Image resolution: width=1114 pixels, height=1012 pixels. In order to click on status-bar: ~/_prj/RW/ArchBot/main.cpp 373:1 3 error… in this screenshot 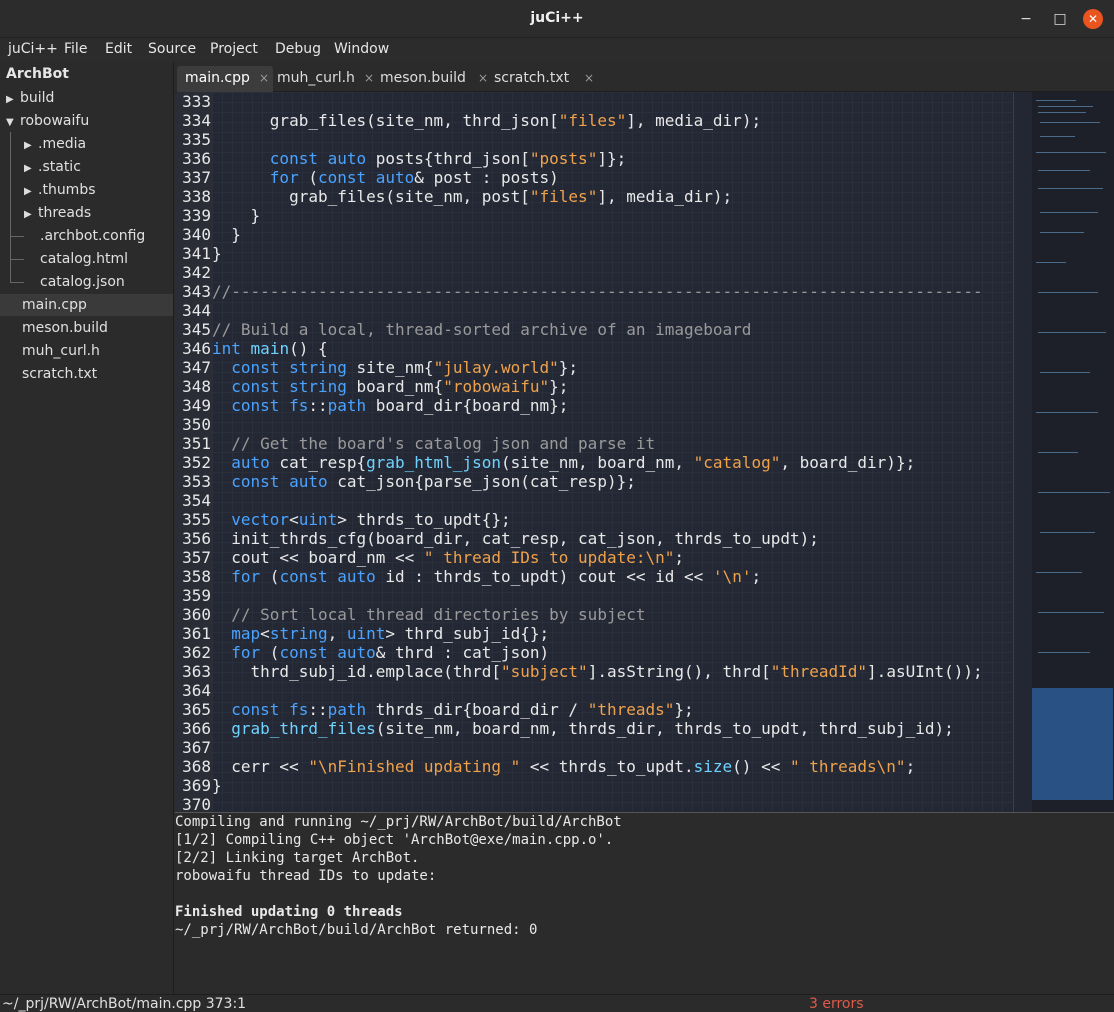, I will do `click(557, 1003)`.